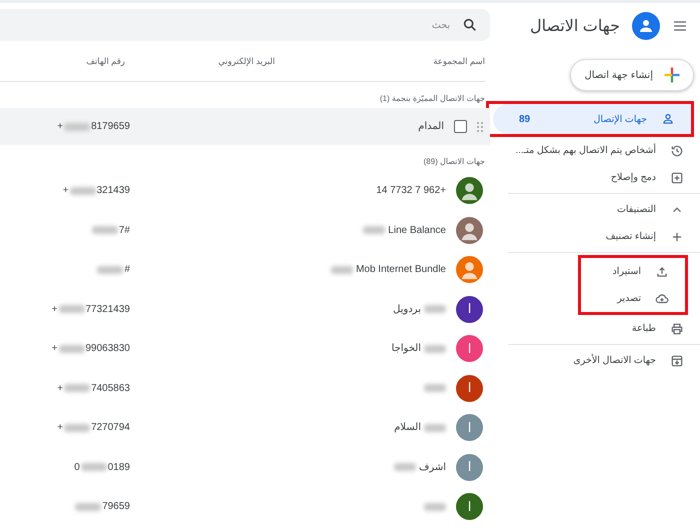 This screenshot has width=700, height=529. What do you see at coordinates (96, 190) in the screenshot?
I see `phone-number: + 321439` at bounding box center [96, 190].